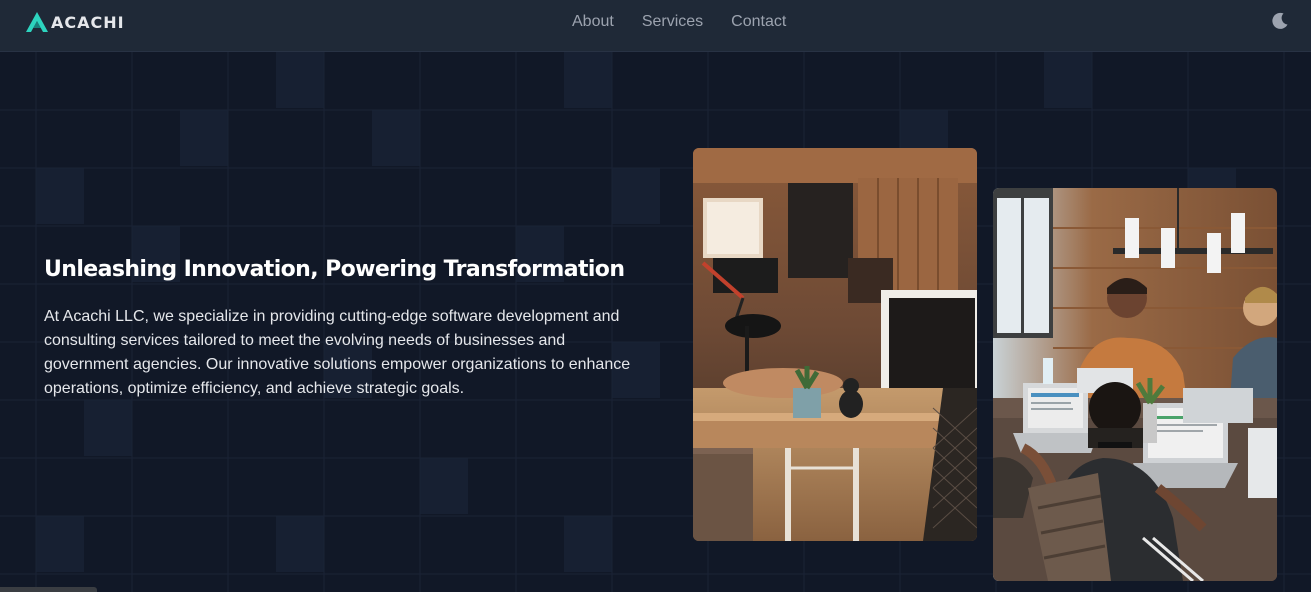 Image resolution: width=1311 pixels, height=592 pixels. Describe the element at coordinates (672, 22) in the screenshot. I see `nav-link-services: Services` at that location.